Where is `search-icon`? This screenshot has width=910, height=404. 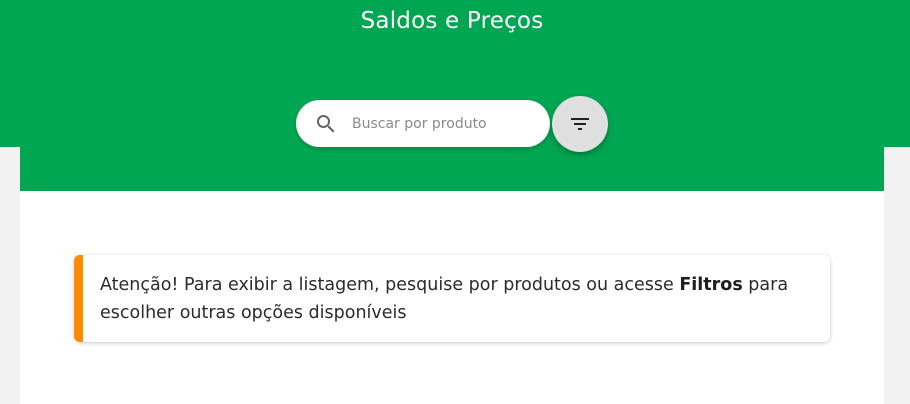 search-icon is located at coordinates (326, 124).